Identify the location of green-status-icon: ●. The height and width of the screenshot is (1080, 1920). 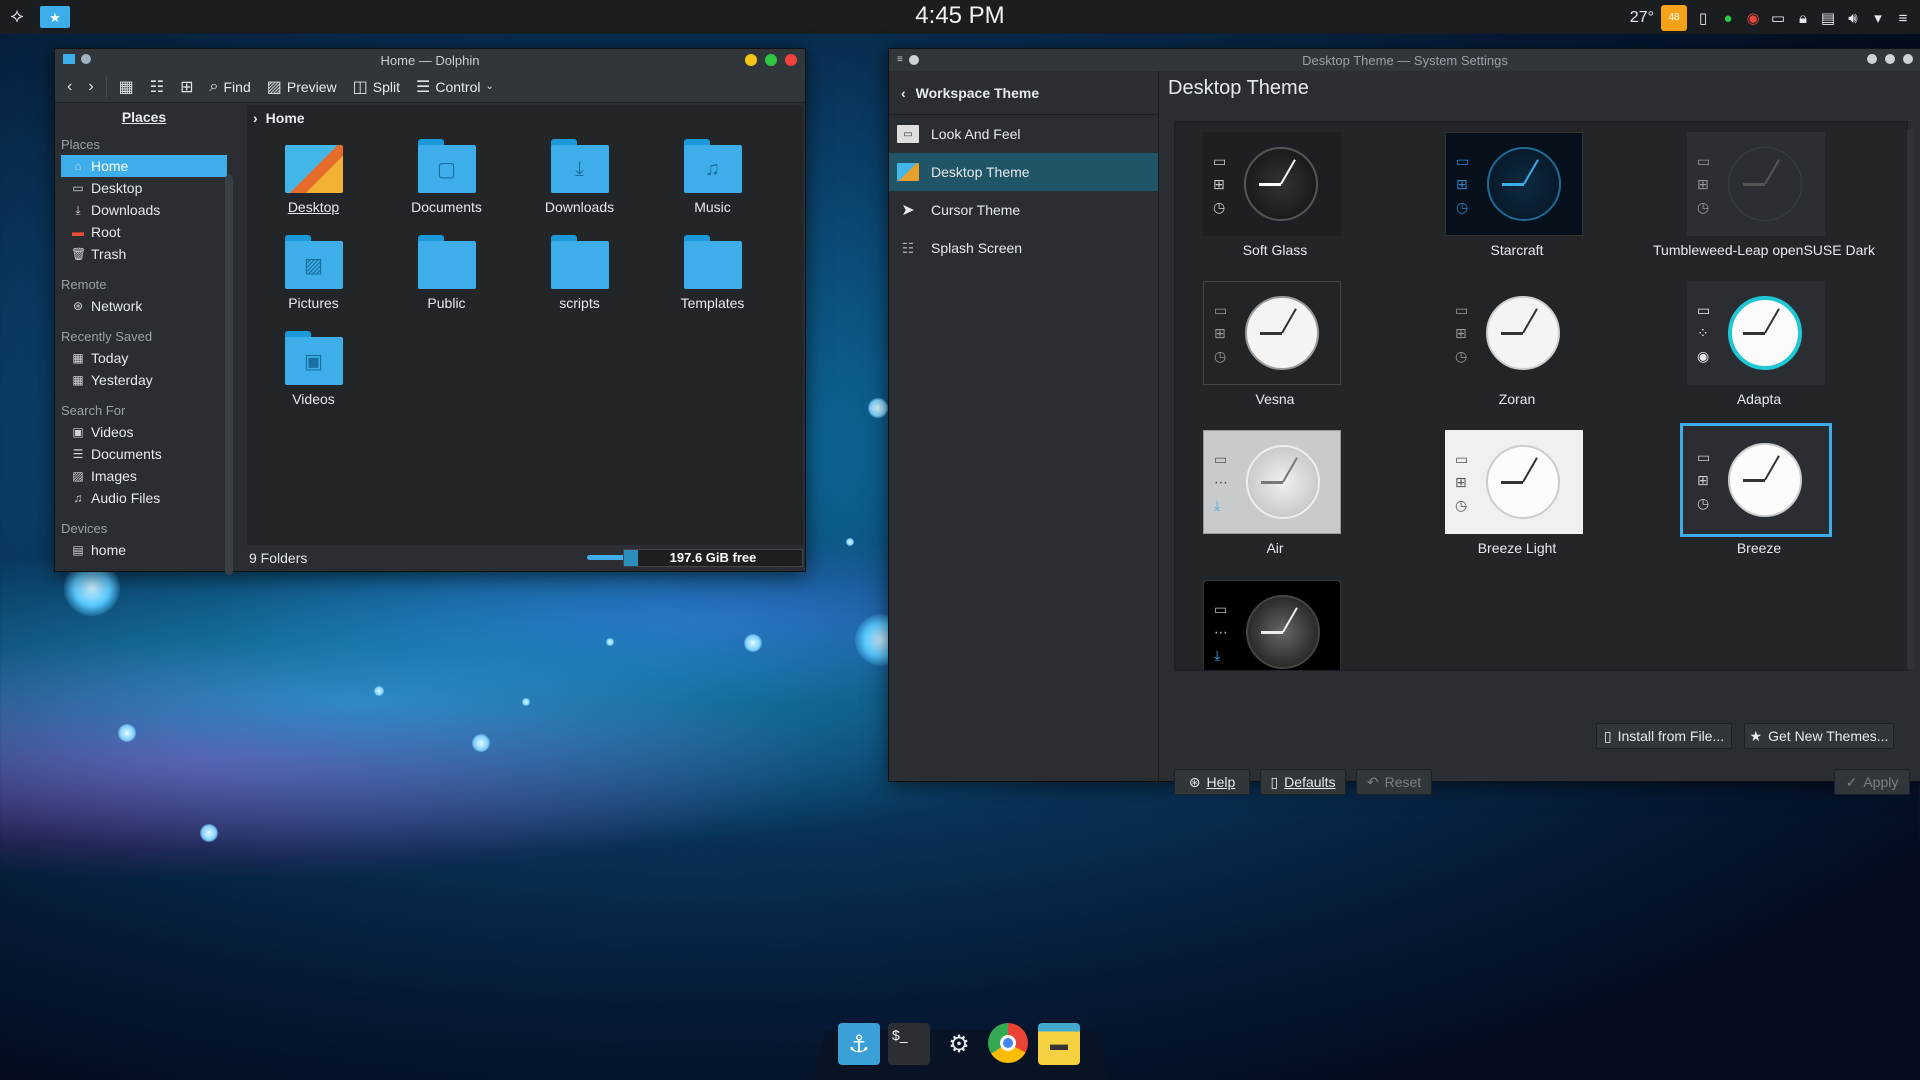
(1728, 18).